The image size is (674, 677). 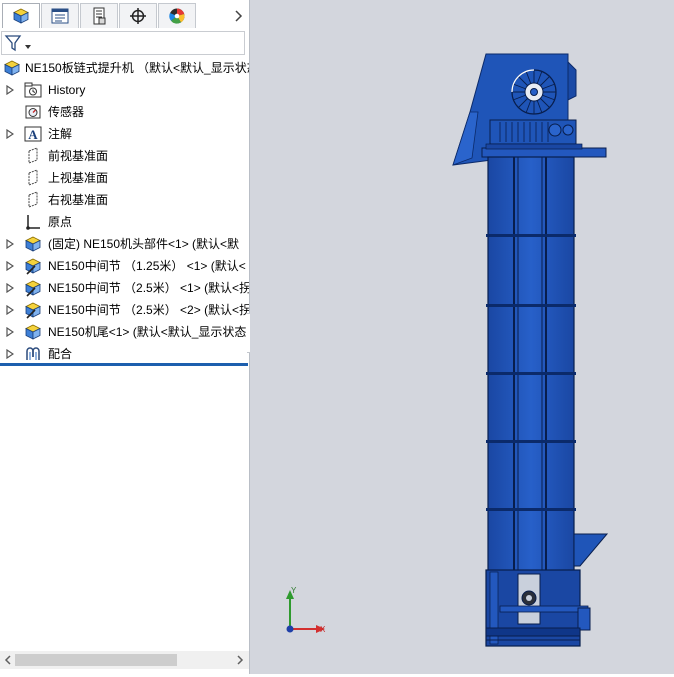 What do you see at coordinates (124, 90) in the screenshot?
I see `tree-item-history: History` at bounding box center [124, 90].